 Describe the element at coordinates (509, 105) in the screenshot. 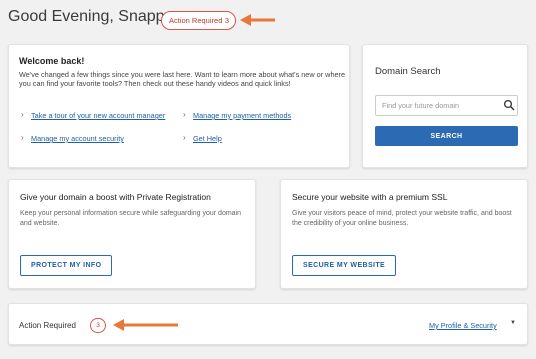

I see `search-icon` at that location.